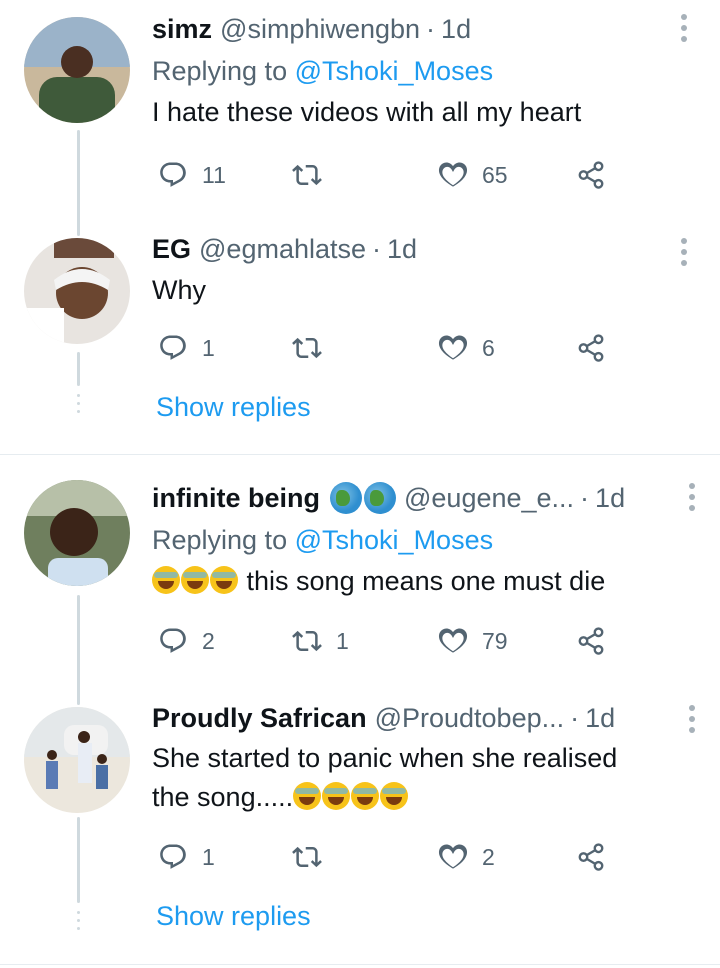 This screenshot has height=968, width=720. What do you see at coordinates (380, 498) in the screenshot?
I see `earth-americas-emoji` at bounding box center [380, 498].